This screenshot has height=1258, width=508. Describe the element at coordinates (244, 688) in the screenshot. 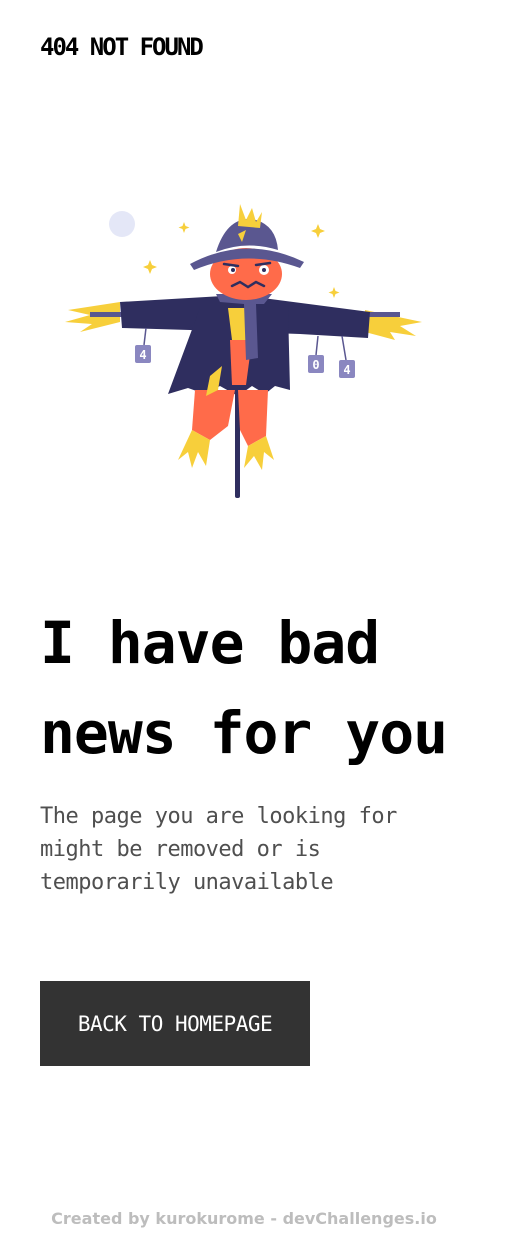

I see `headline: I have bad news for you` at that location.